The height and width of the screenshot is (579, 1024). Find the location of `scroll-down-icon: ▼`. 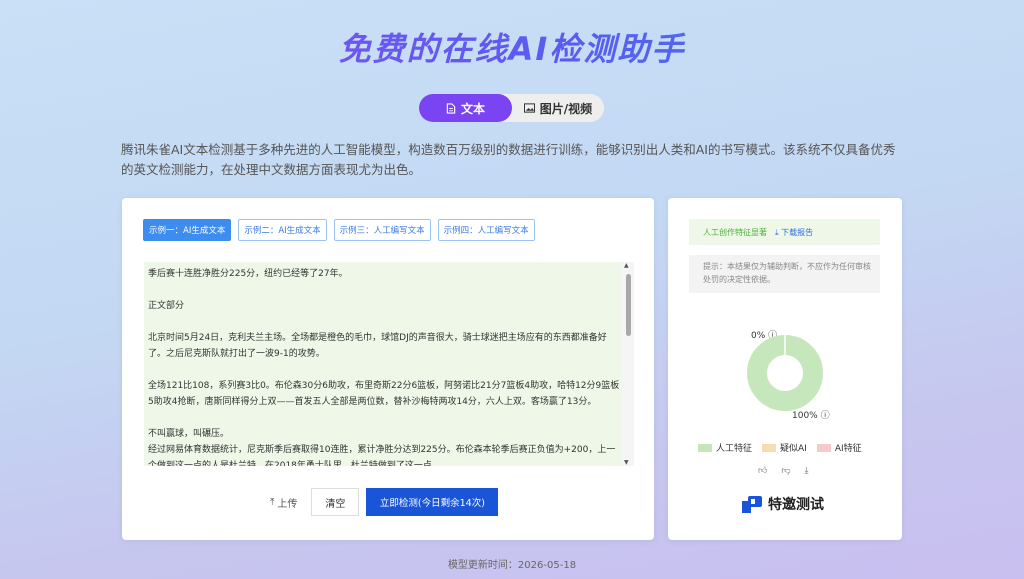

scroll-down-icon: ▼ is located at coordinates (626, 462).